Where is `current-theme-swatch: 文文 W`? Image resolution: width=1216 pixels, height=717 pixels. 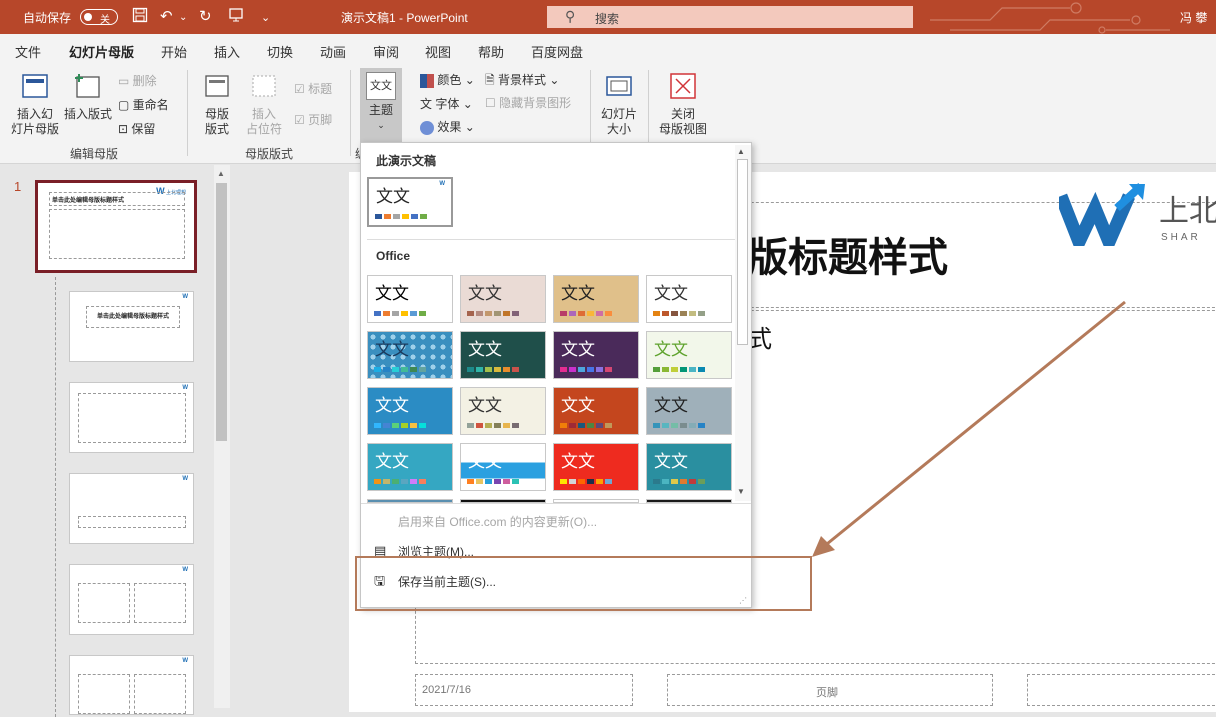
current-theme-swatch: 文文 W is located at coordinates (410, 202).